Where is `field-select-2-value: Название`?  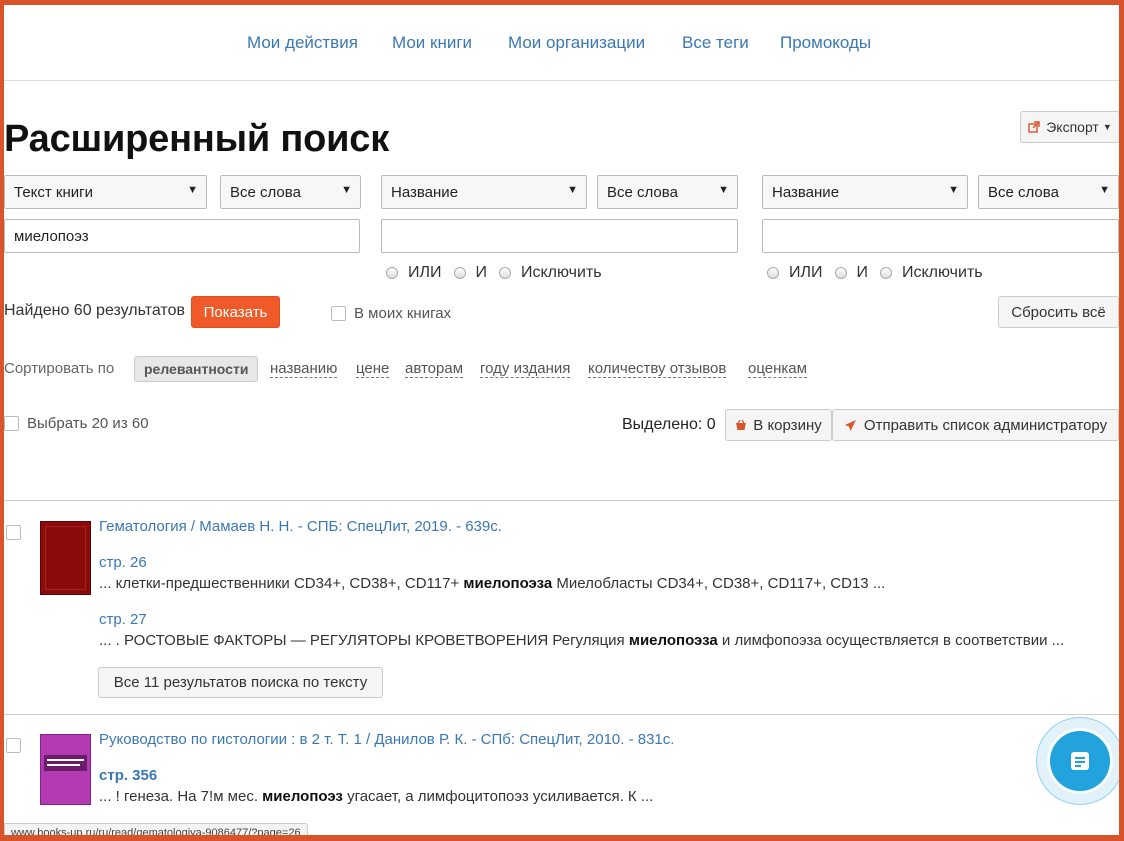
field-select-2-value: Название is located at coordinates (425, 192).